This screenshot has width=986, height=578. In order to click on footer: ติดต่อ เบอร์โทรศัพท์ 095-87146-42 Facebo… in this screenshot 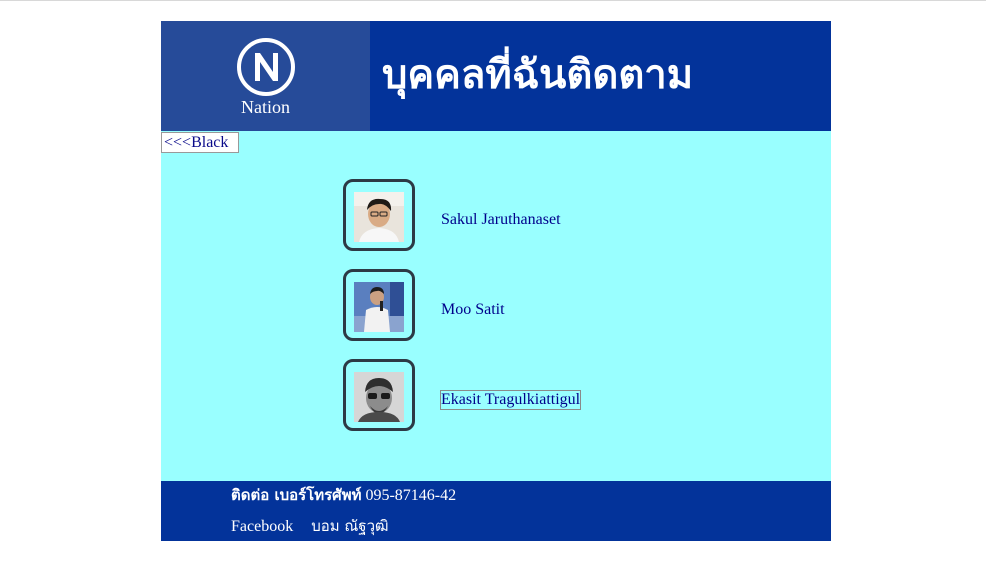, I will do `click(496, 511)`.